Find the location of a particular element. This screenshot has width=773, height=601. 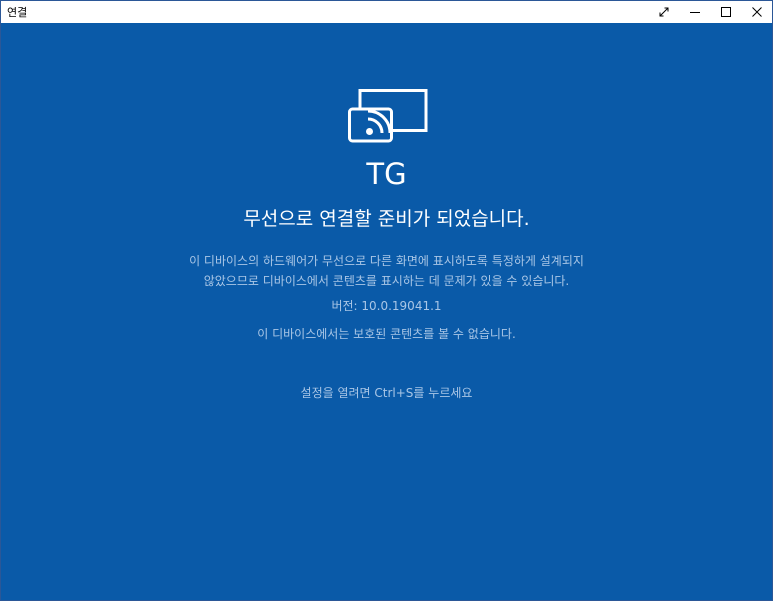

device-name: TG is located at coordinates (386, 174).